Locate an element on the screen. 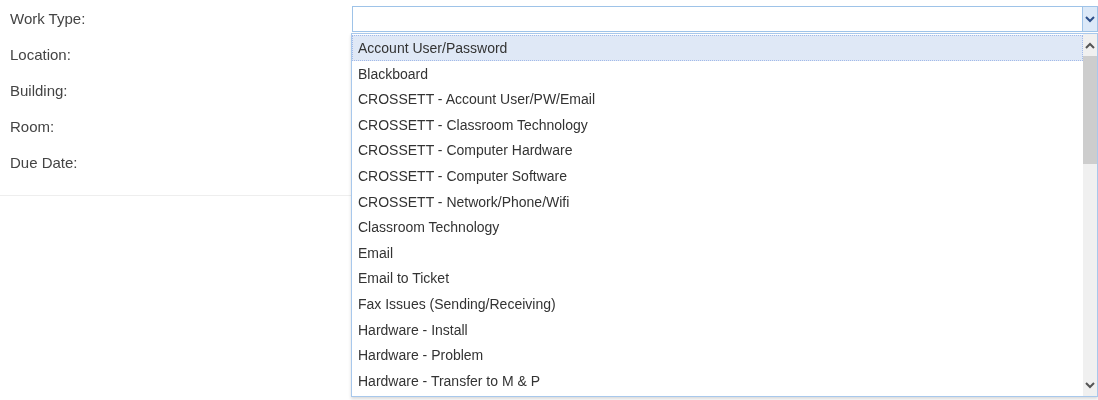  dropdown-option: Account User/Password is located at coordinates (717, 48).